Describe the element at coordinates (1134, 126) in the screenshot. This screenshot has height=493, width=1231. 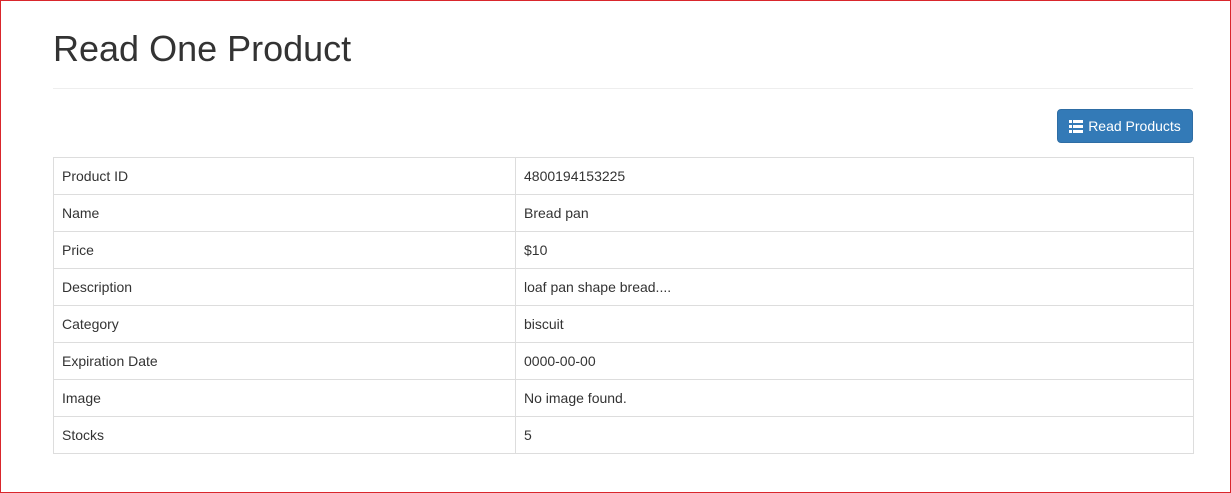
I see `read-products-label: Read Products` at that location.